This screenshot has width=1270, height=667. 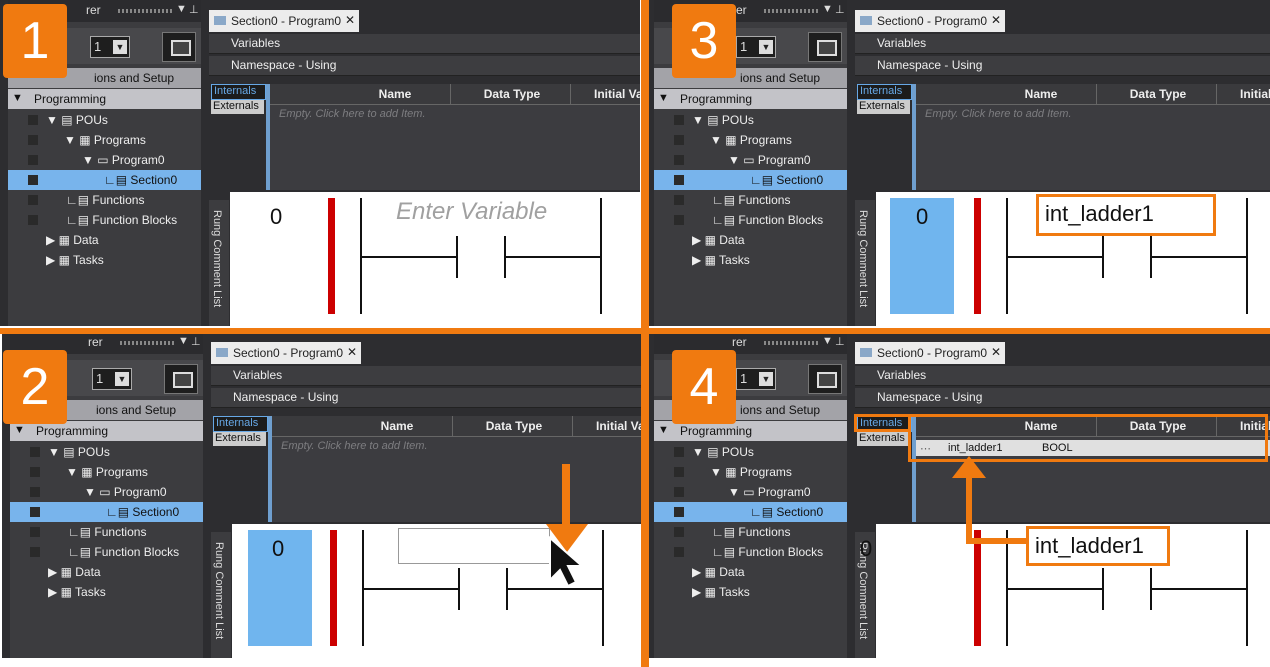 What do you see at coordinates (1065, 557) in the screenshot?
I see `ladder-editor: 0 int_ladder1` at bounding box center [1065, 557].